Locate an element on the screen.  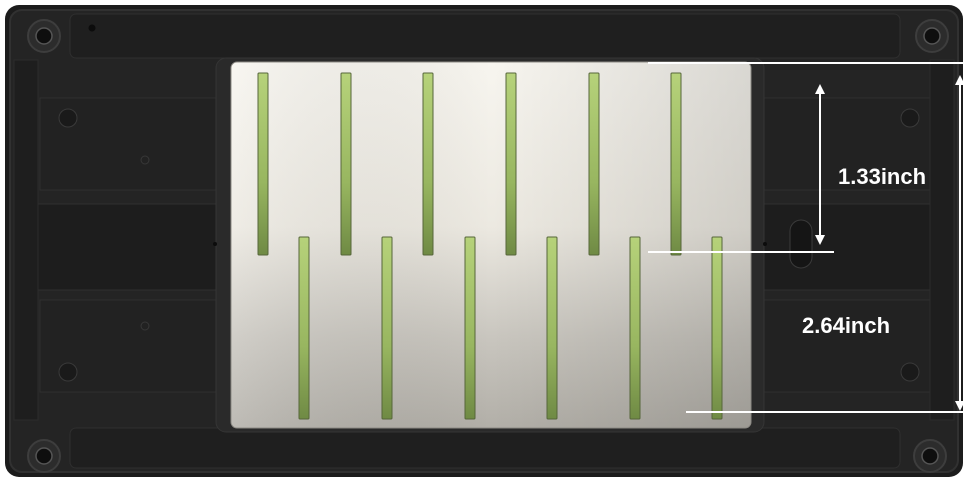
upper-dimension-label: 1.33inch is located at coordinates (882, 176).